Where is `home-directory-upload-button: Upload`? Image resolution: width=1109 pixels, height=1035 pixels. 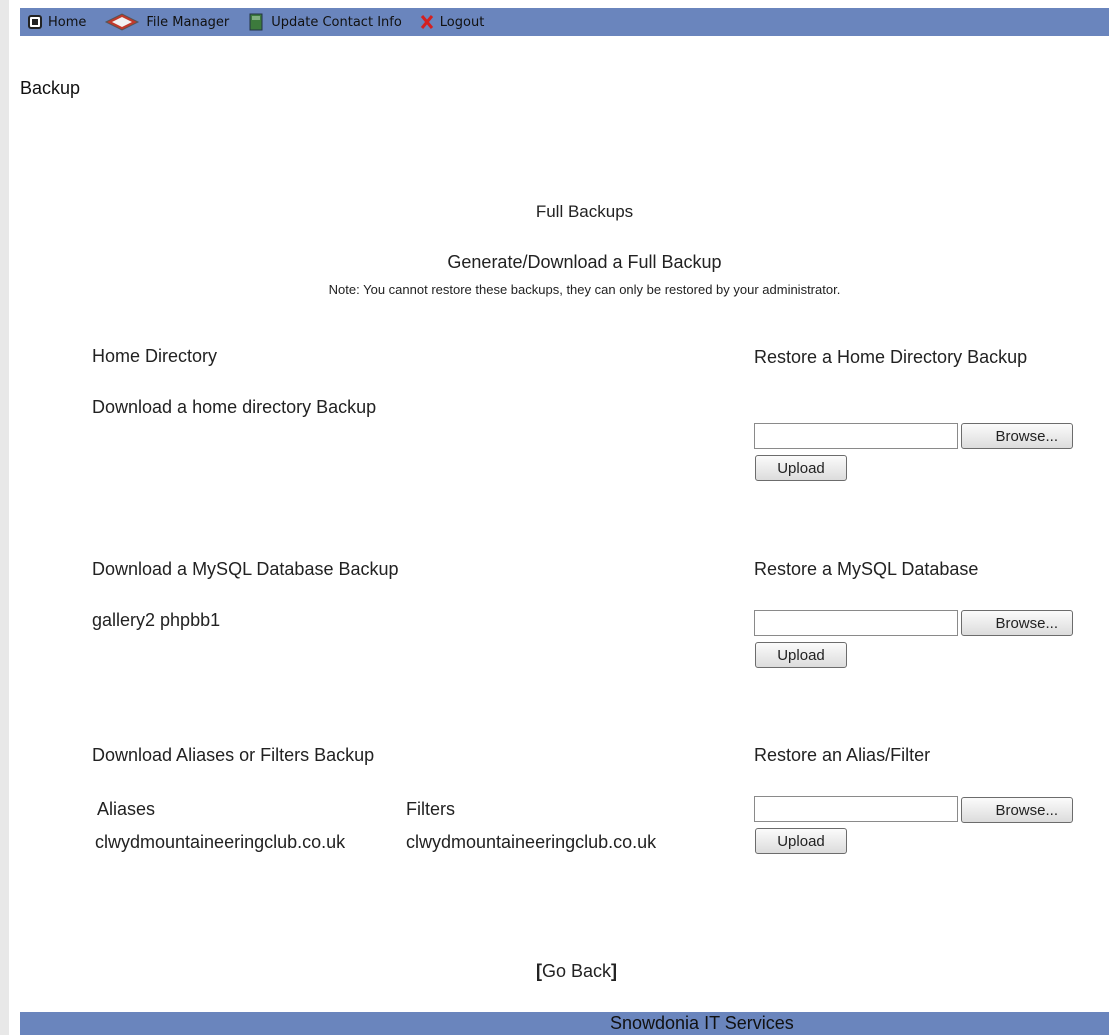
home-directory-upload-button: Upload is located at coordinates (801, 468).